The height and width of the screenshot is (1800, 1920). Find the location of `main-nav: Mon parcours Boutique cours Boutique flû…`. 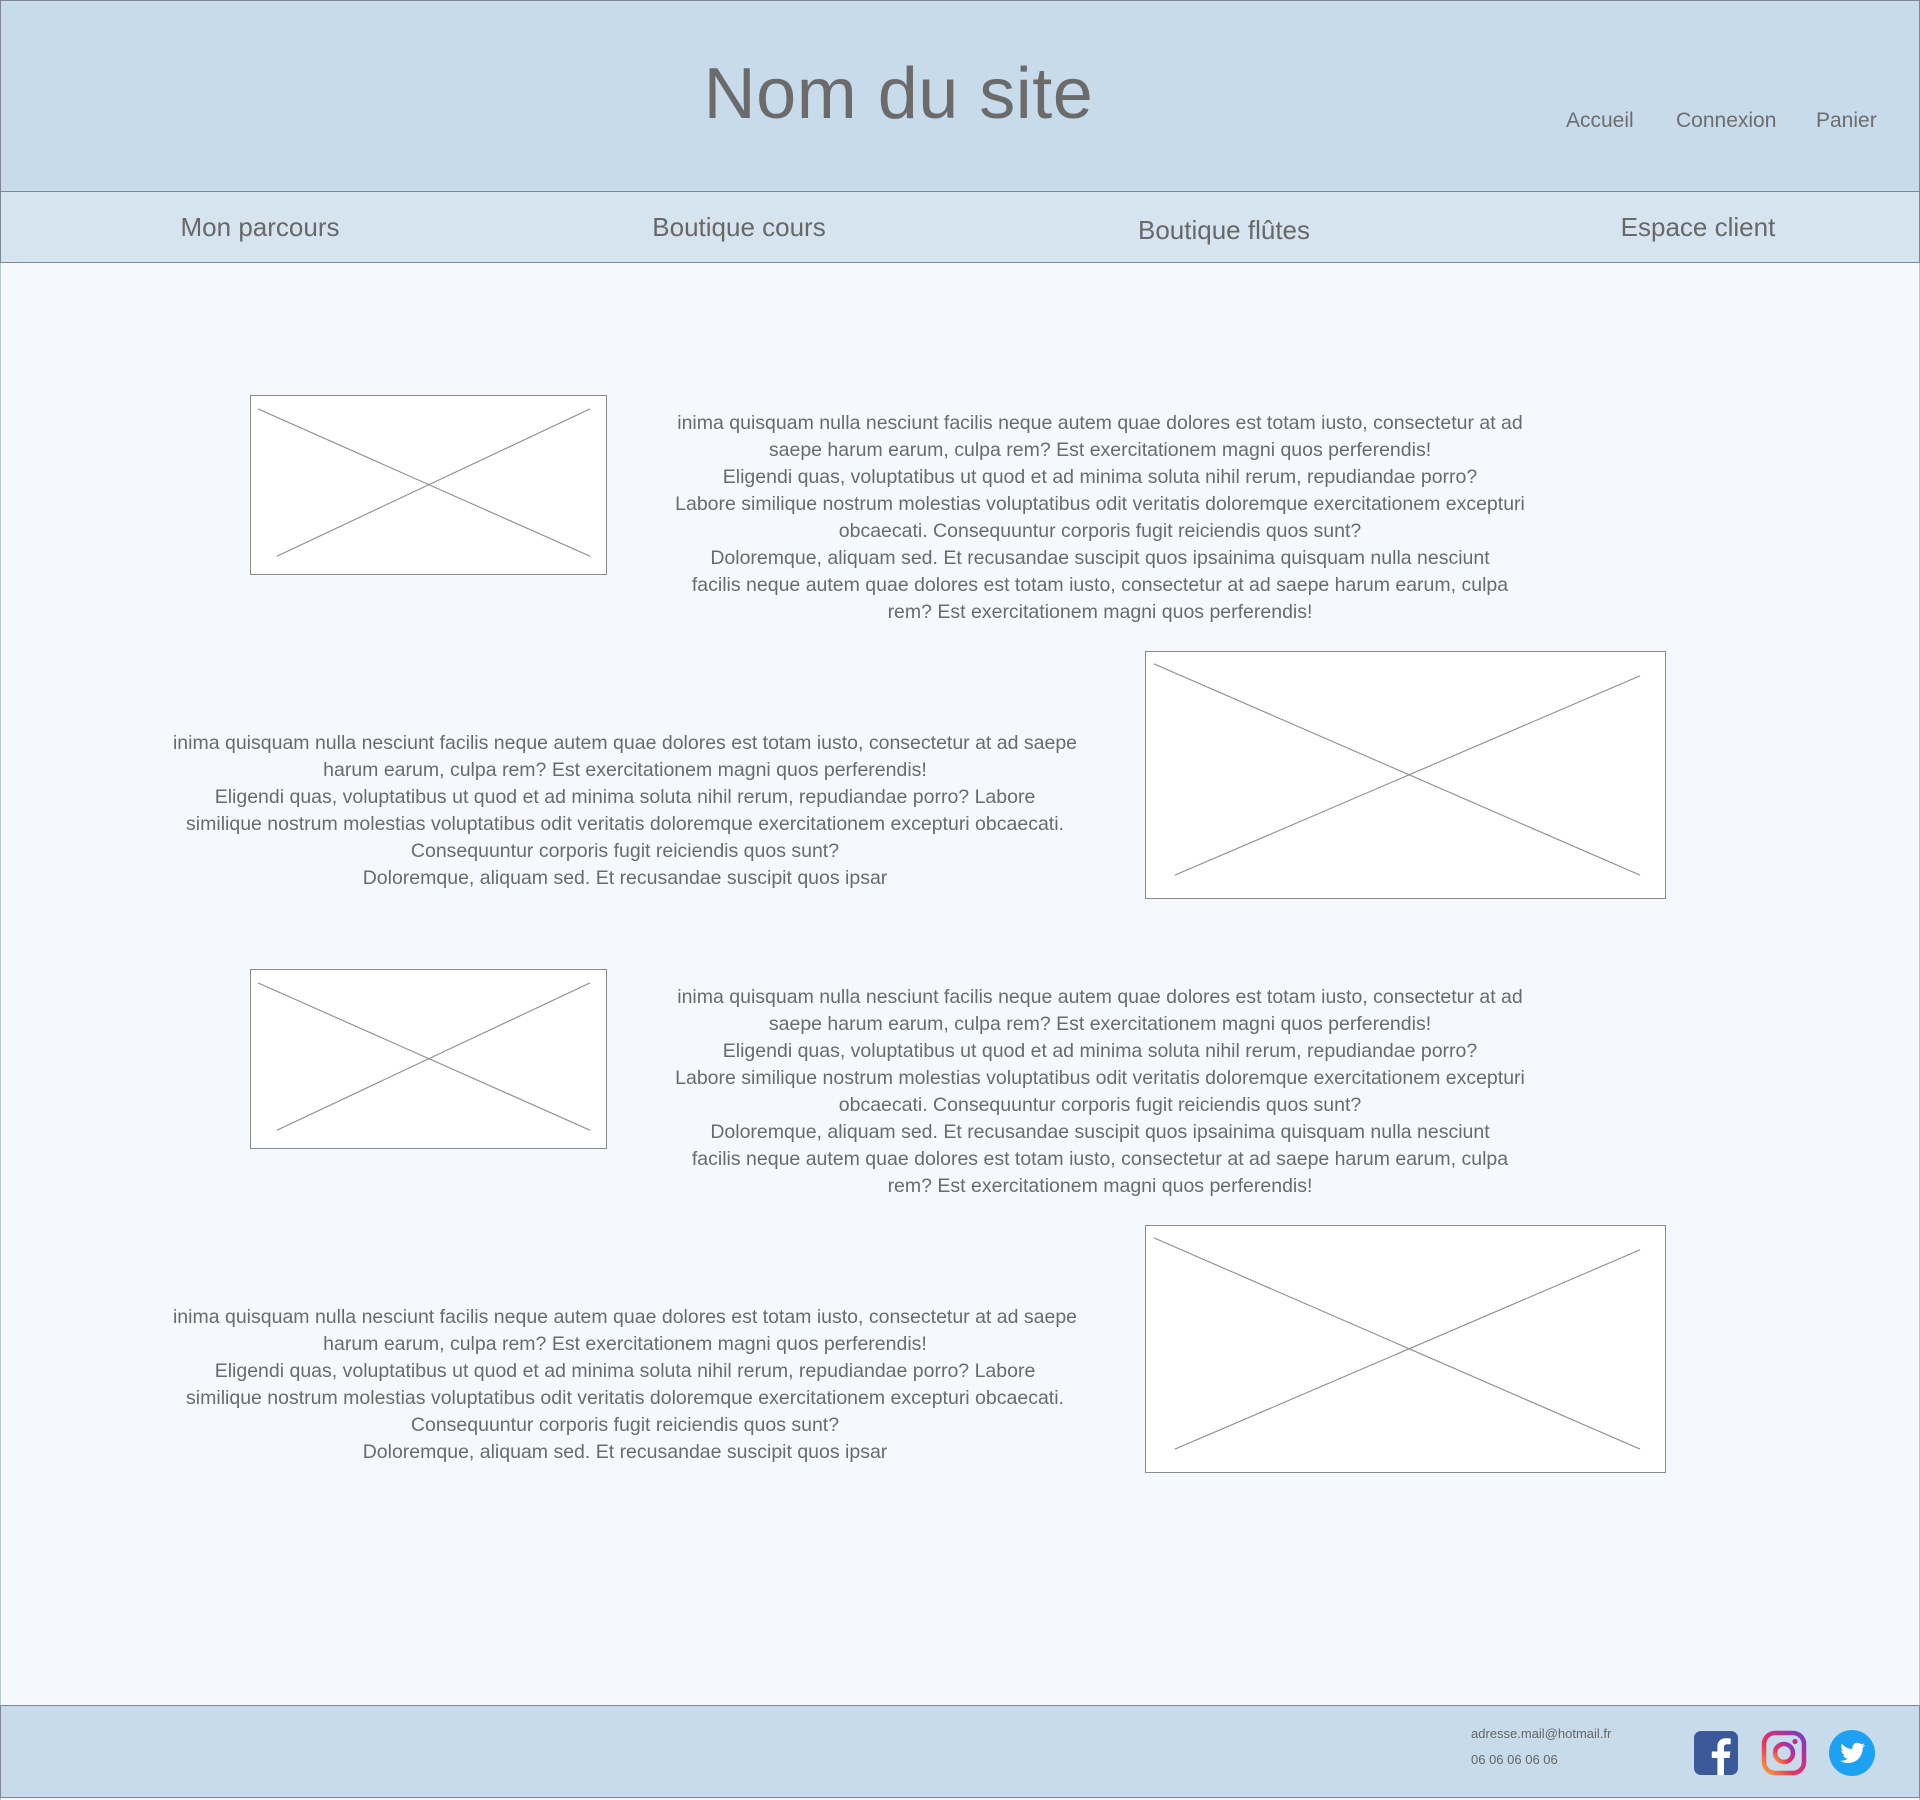

main-nav: Mon parcours Boutique cours Boutique flû… is located at coordinates (960, 227).